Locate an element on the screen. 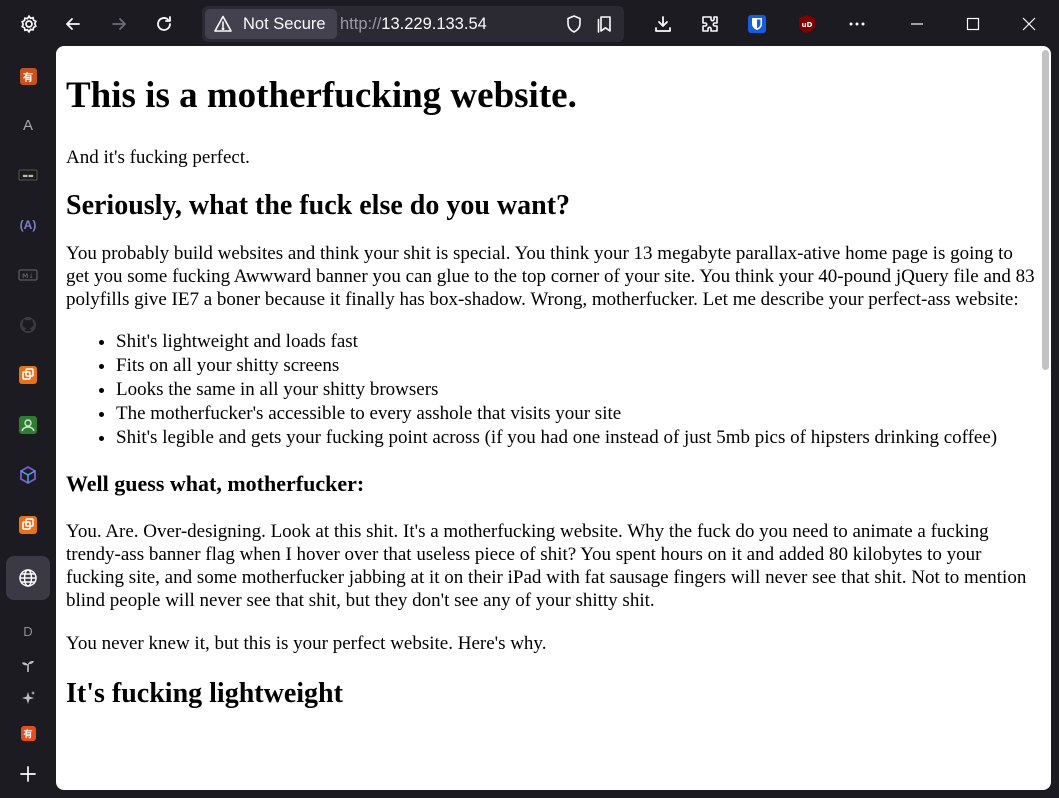  d-icon: D is located at coordinates (28, 631).